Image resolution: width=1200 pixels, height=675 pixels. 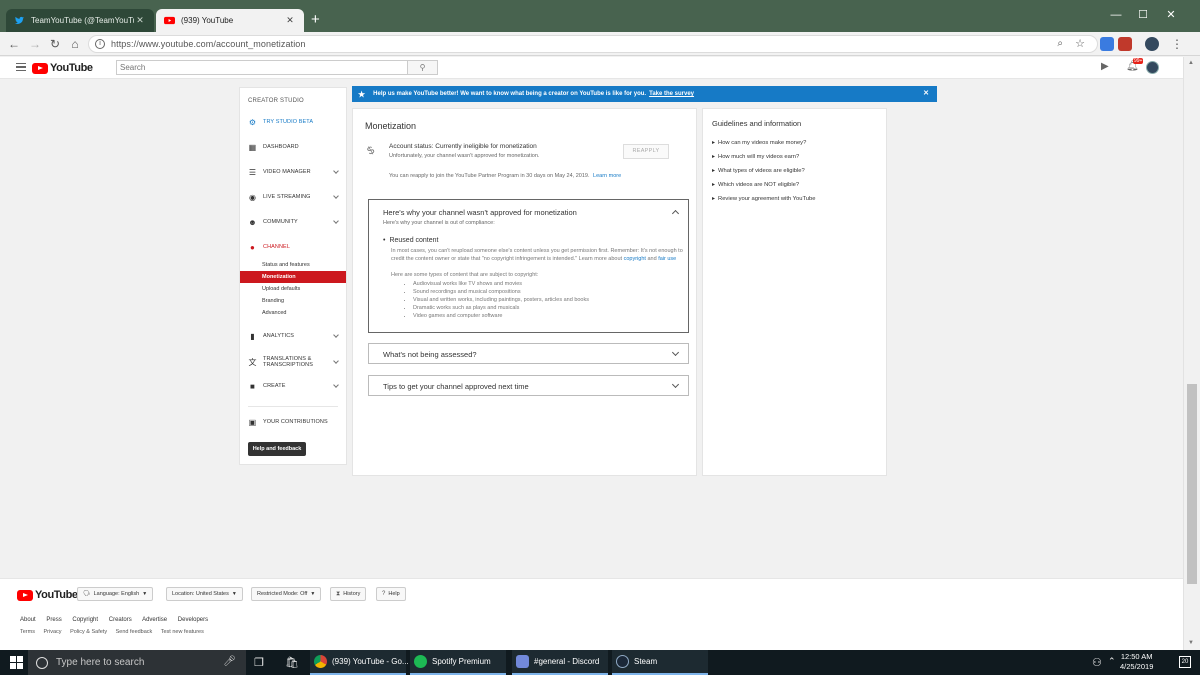 I want to click on close-icon: ✕, so click(x=926, y=93).